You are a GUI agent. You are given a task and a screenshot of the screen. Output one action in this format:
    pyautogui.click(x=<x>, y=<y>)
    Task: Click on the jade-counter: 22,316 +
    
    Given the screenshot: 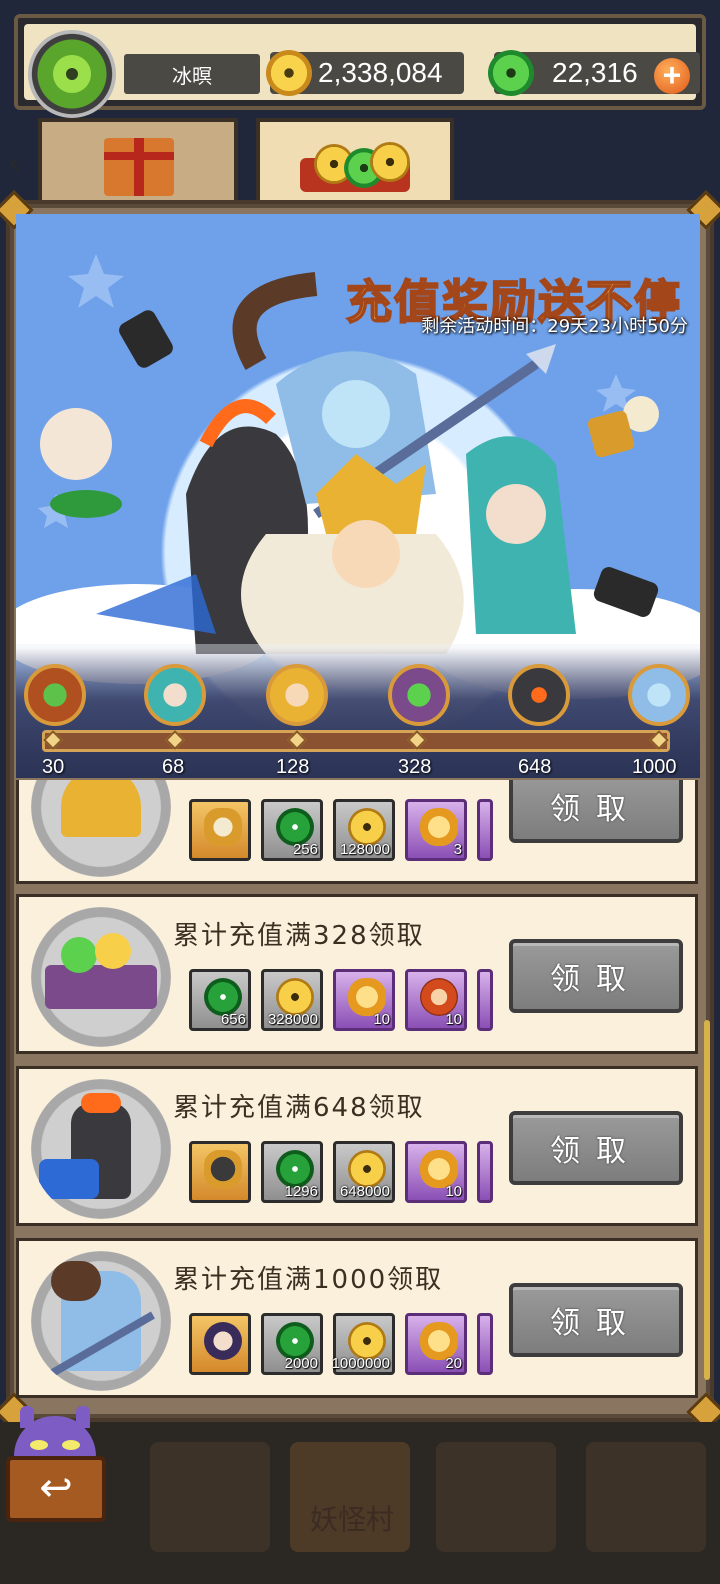 What is the action you would take?
    pyautogui.click(x=594, y=73)
    